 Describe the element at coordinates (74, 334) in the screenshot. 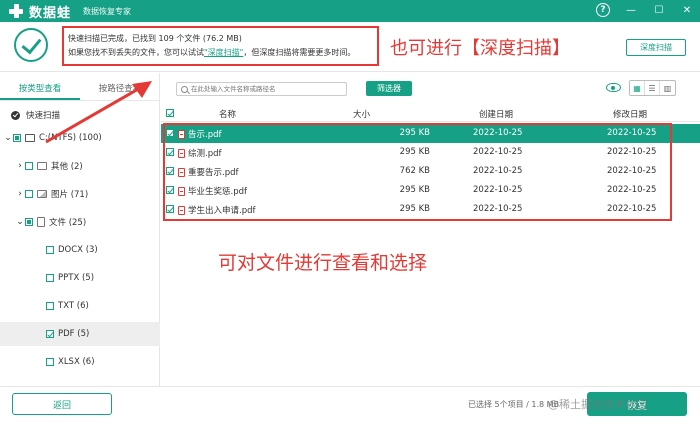

I see `tree-item-label: PDF (5)` at that location.